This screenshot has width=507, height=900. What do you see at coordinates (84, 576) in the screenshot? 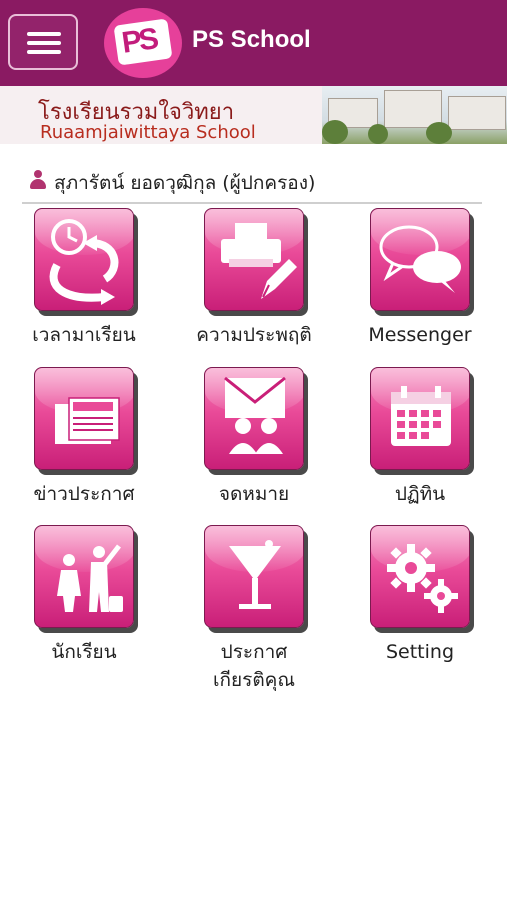
I see `parent-child-icon` at bounding box center [84, 576].